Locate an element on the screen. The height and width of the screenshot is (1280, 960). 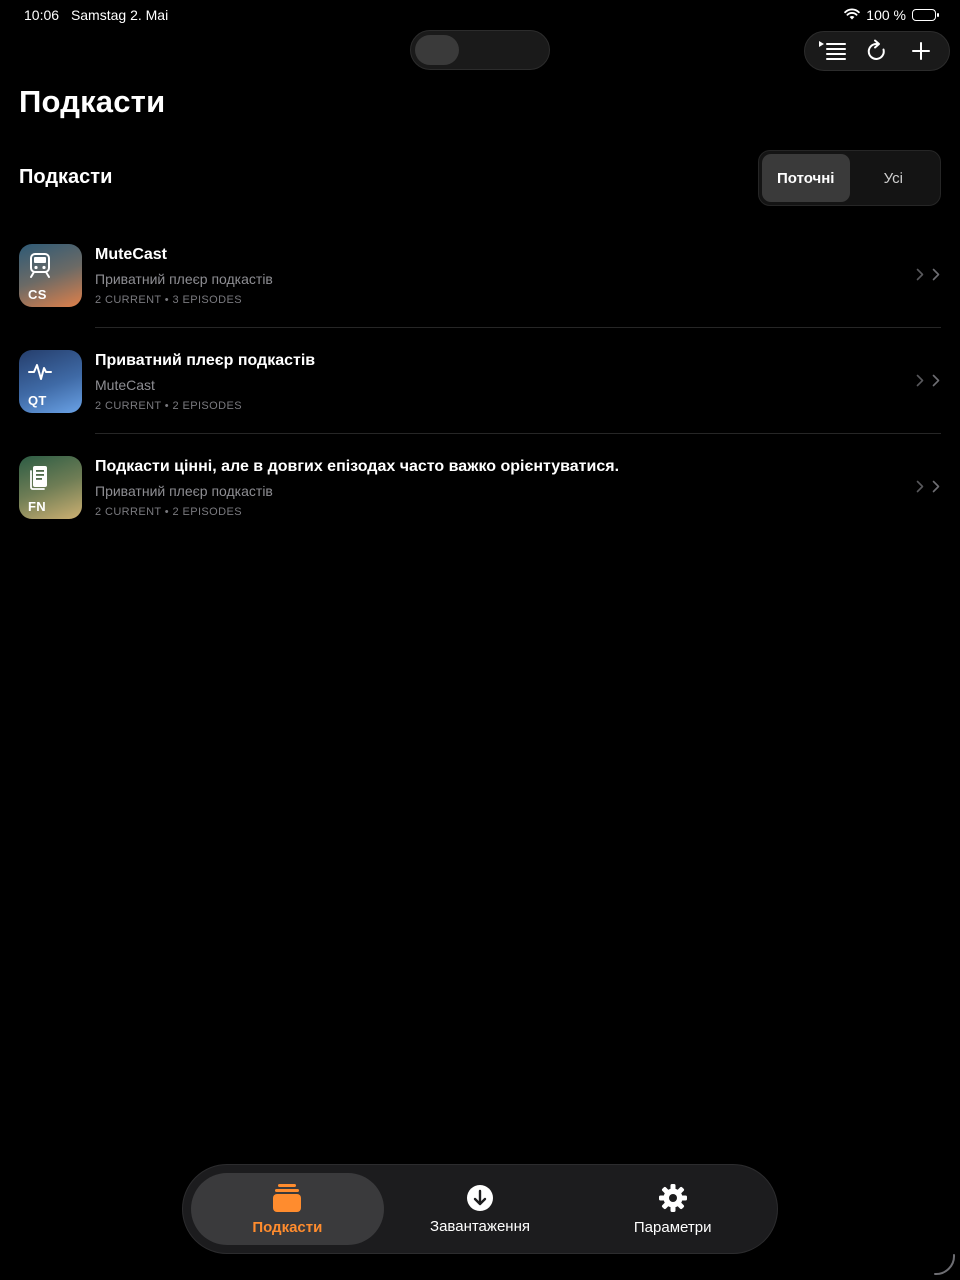
podcast-subtitle: MuteCast is located at coordinates (125, 385).